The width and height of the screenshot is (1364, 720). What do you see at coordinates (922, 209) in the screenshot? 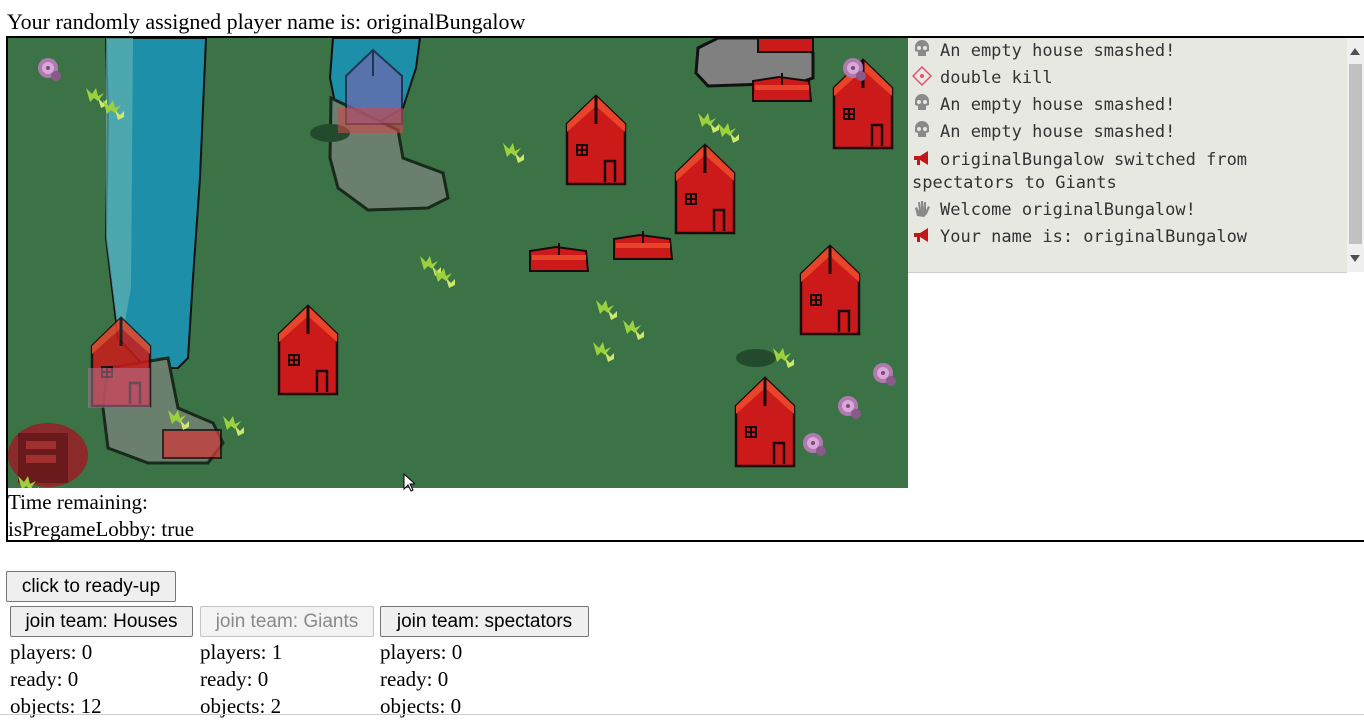
I see `wave-hand-icon` at bounding box center [922, 209].